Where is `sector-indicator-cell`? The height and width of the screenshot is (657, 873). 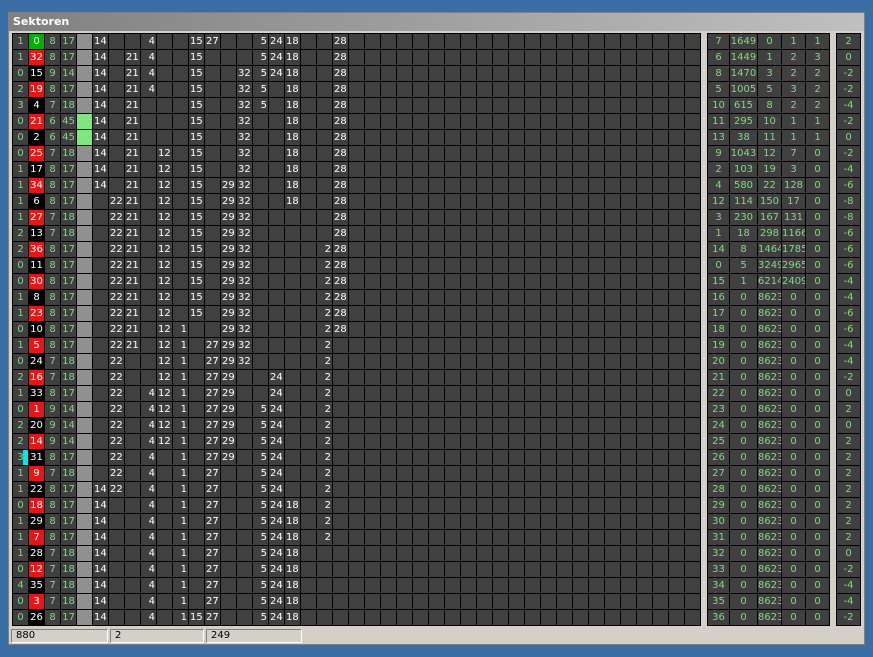
sector-indicator-cell is located at coordinates (84, 537).